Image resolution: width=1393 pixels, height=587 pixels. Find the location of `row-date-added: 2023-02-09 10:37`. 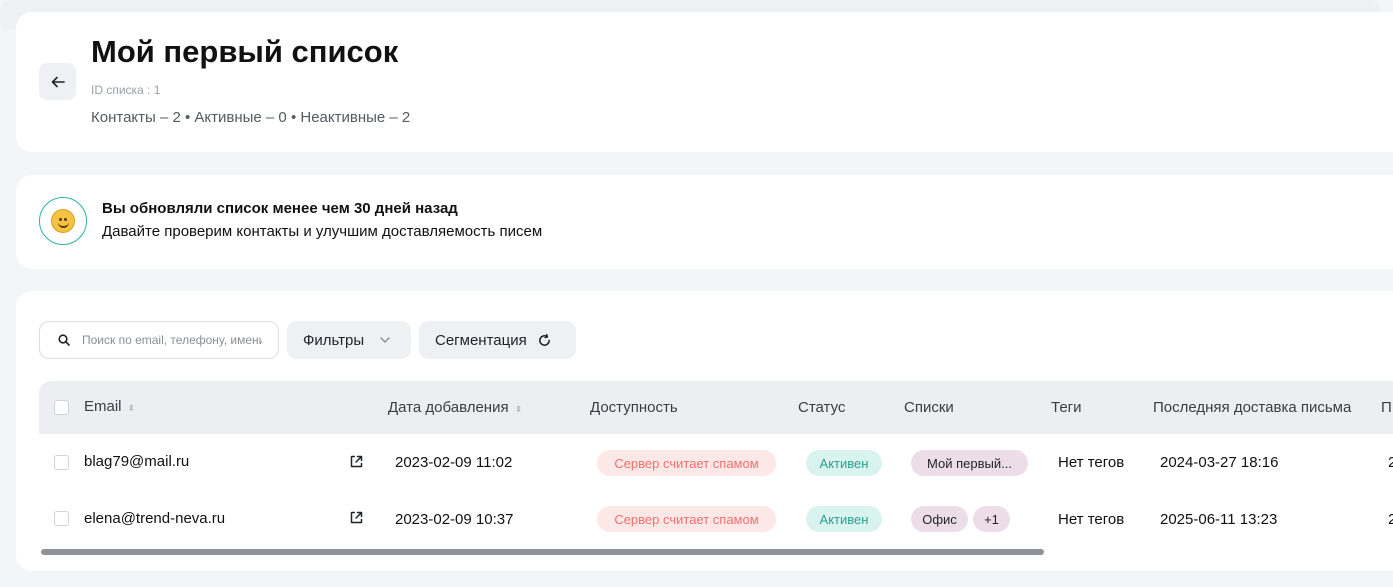

row-date-added: 2023-02-09 10:37 is located at coordinates (454, 519).